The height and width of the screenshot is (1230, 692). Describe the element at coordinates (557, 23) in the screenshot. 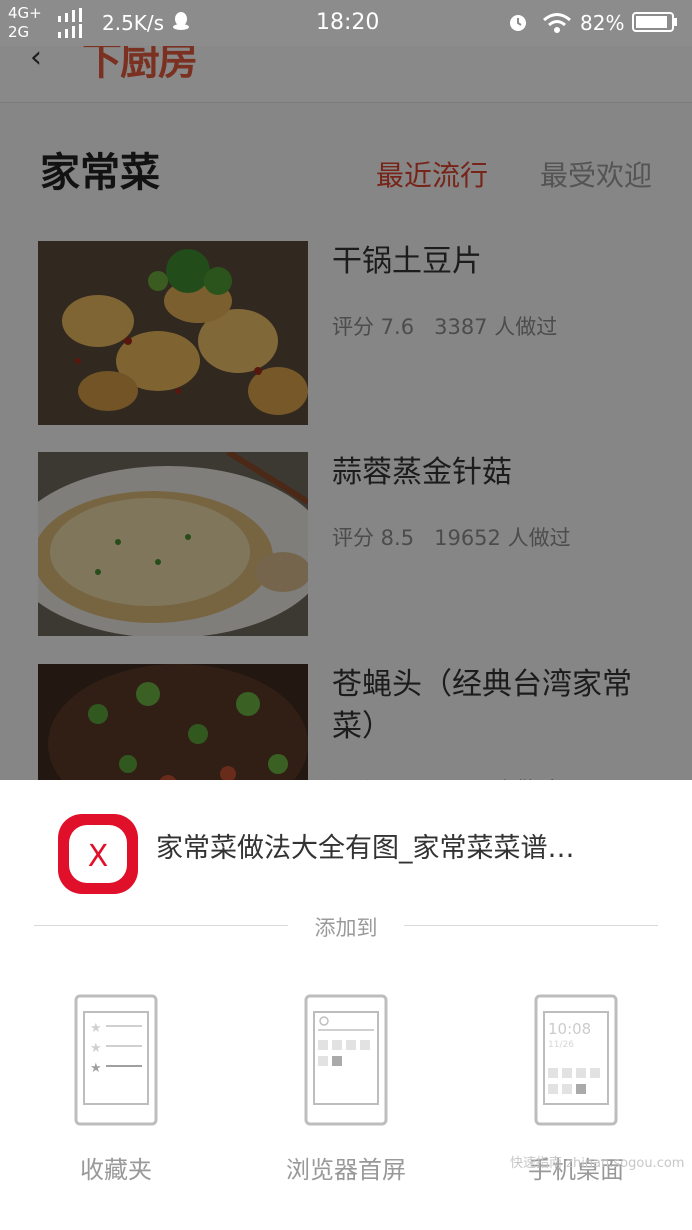

I see `wifi-icon` at that location.